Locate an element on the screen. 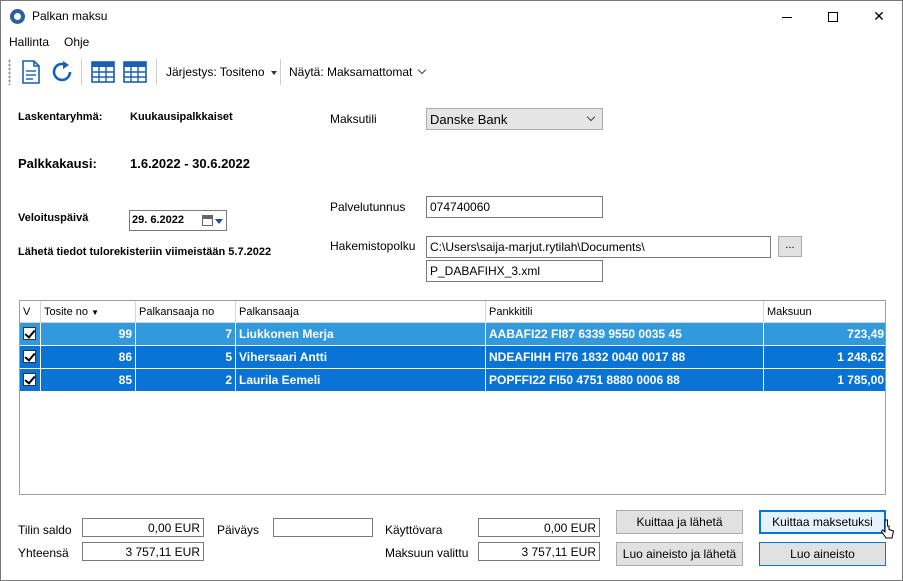 This screenshot has height=581, width=903. maximize-button is located at coordinates (833, 16).